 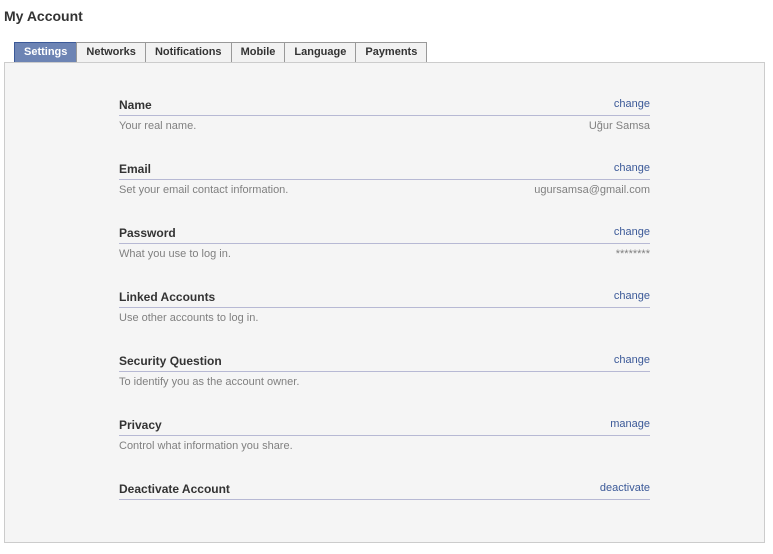 I want to click on linked-accounts-change-link: change, so click(x=632, y=296).